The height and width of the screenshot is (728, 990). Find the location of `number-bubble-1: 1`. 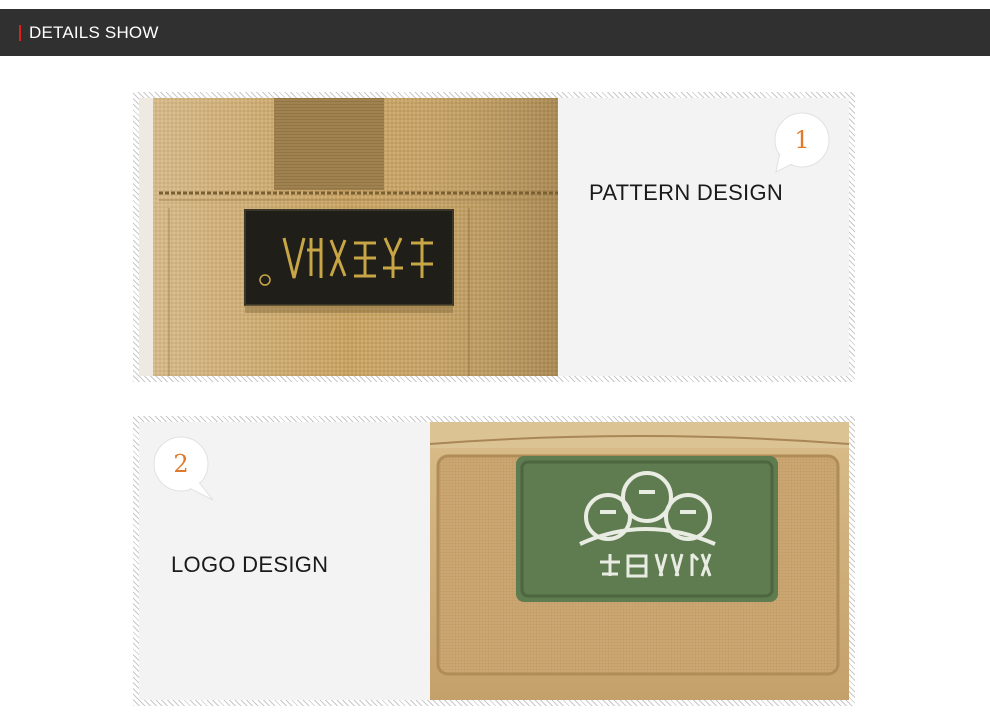

number-bubble-1: 1 is located at coordinates (802, 142).